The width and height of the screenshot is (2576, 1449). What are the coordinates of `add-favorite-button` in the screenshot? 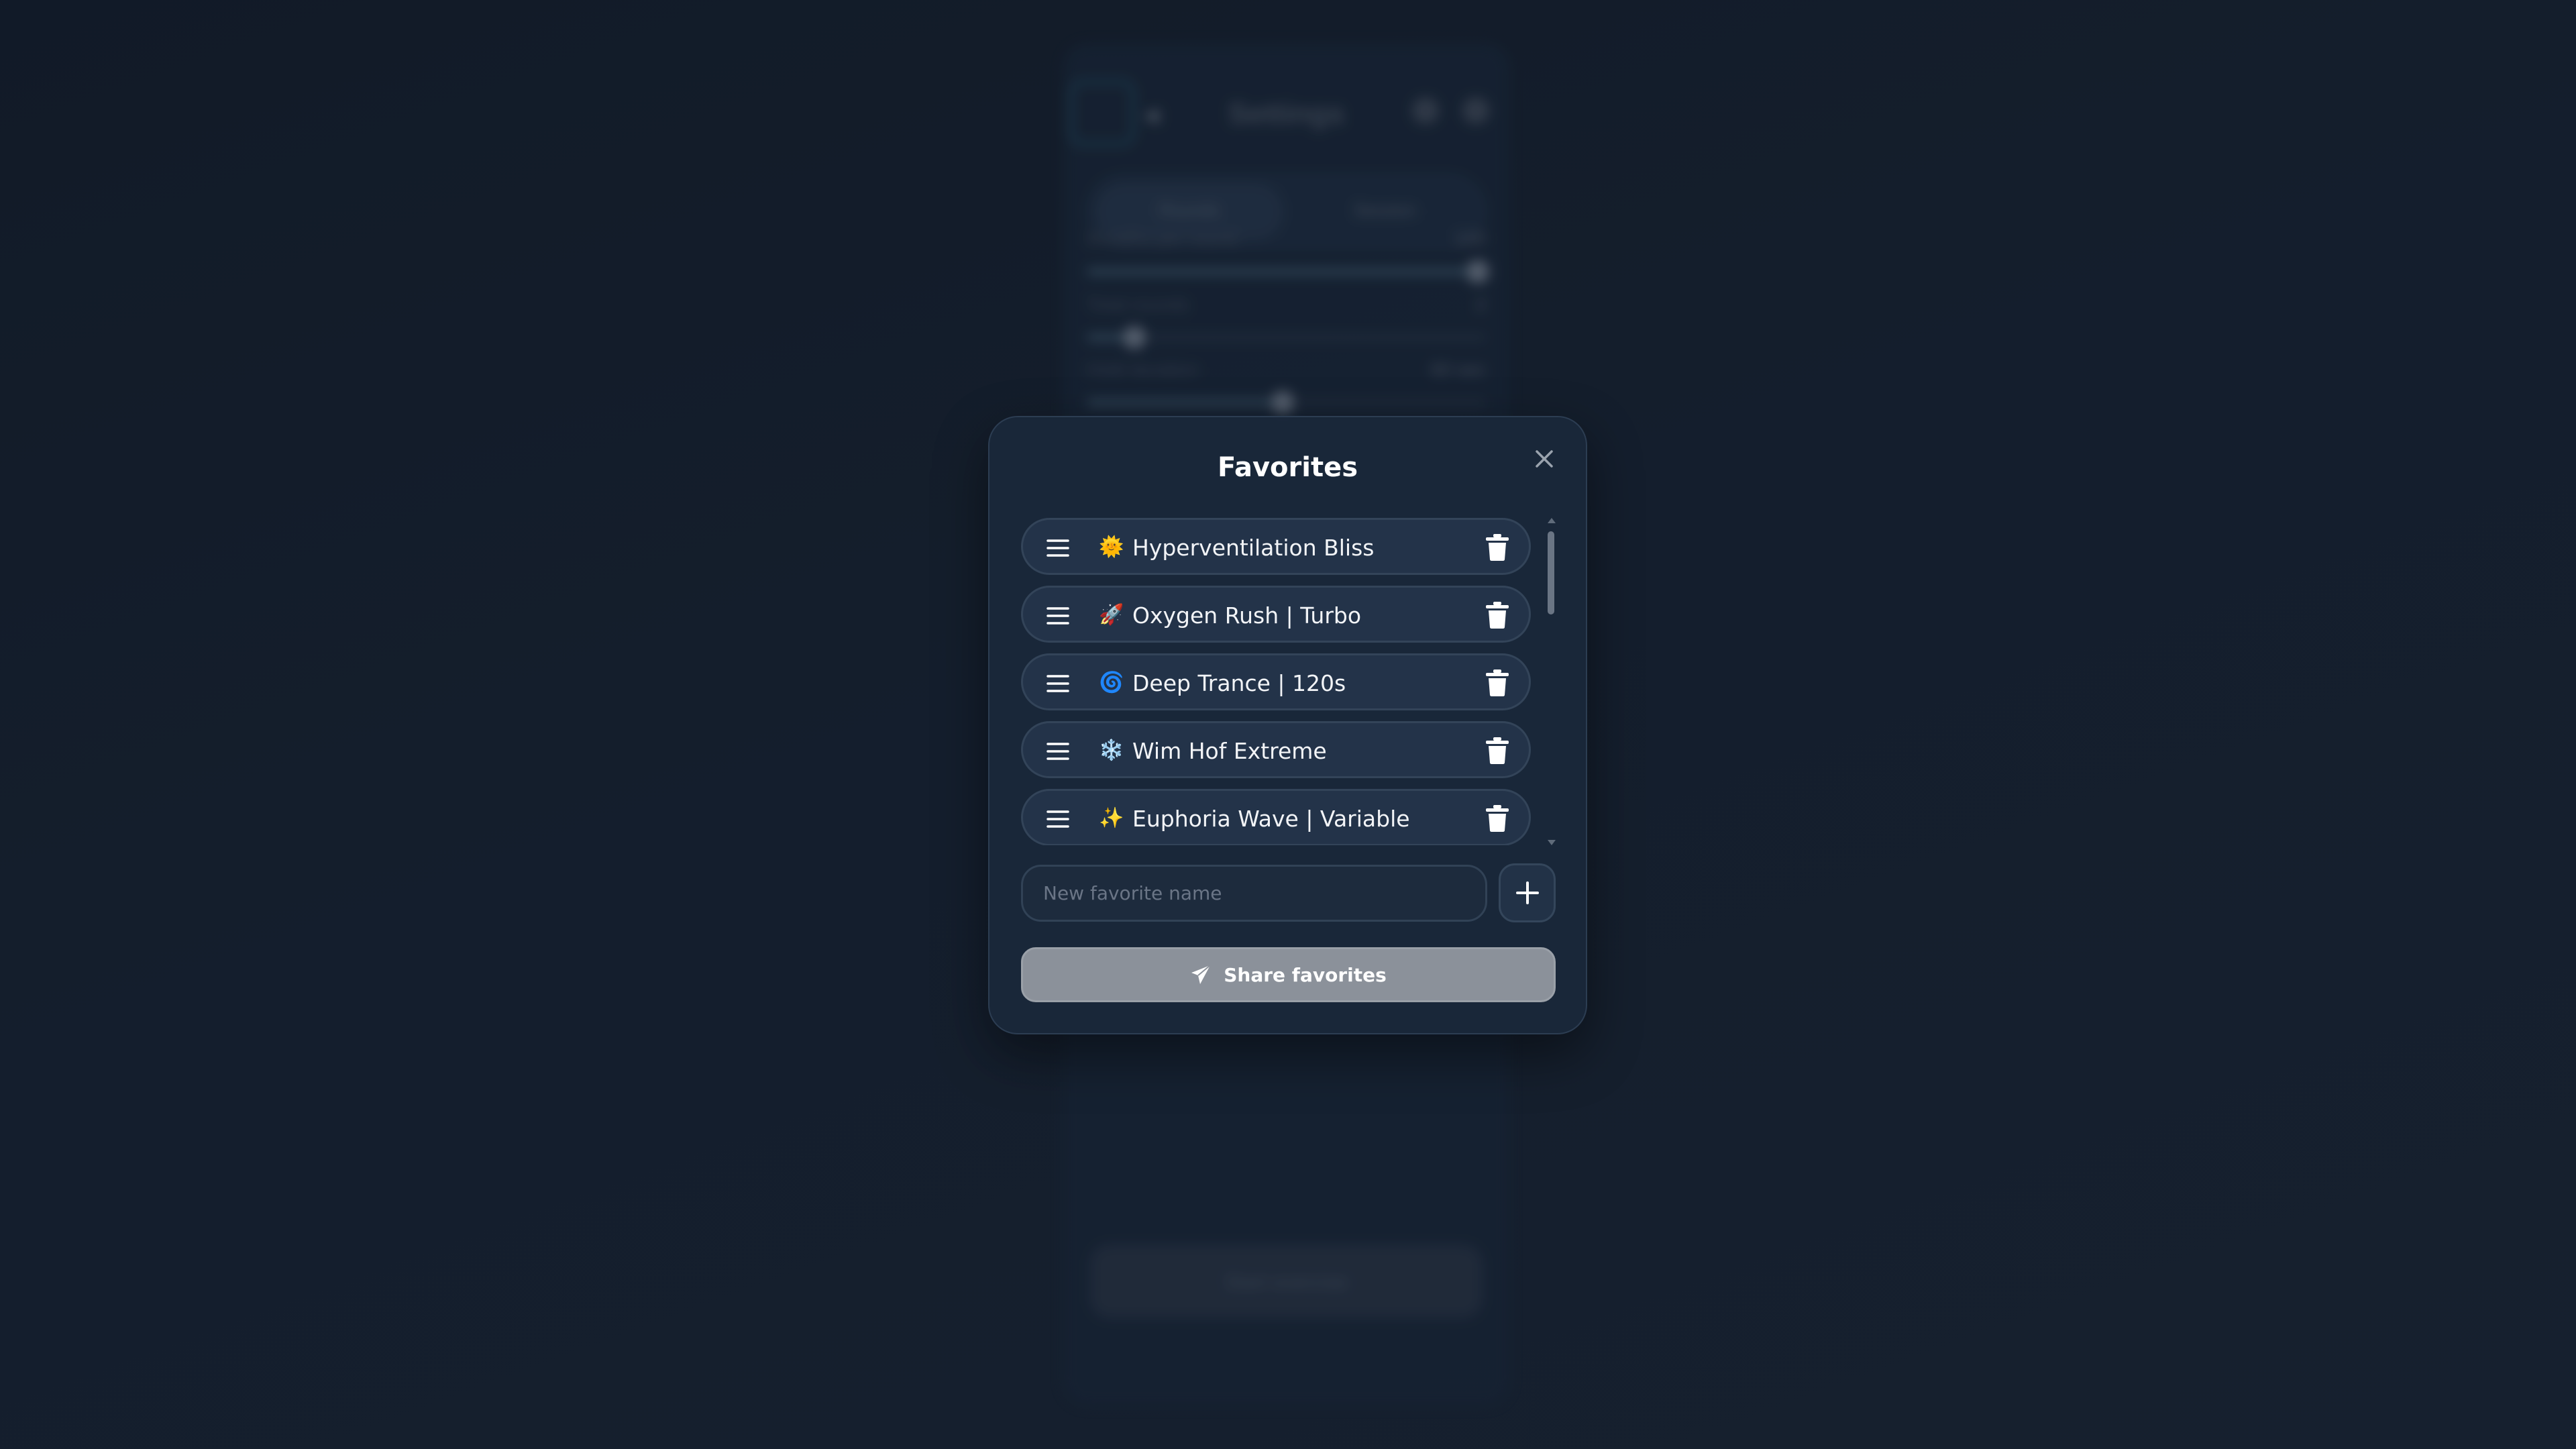 It's located at (1527, 892).